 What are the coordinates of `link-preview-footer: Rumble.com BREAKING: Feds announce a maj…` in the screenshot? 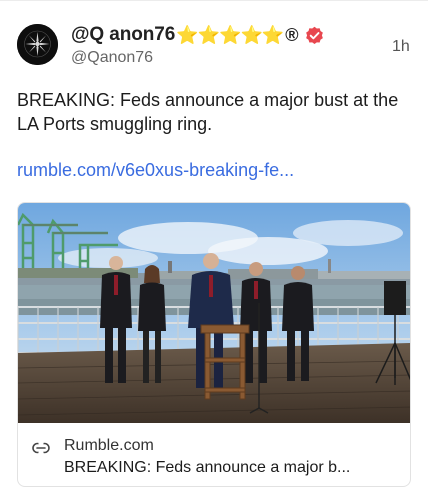 It's located at (214, 454).